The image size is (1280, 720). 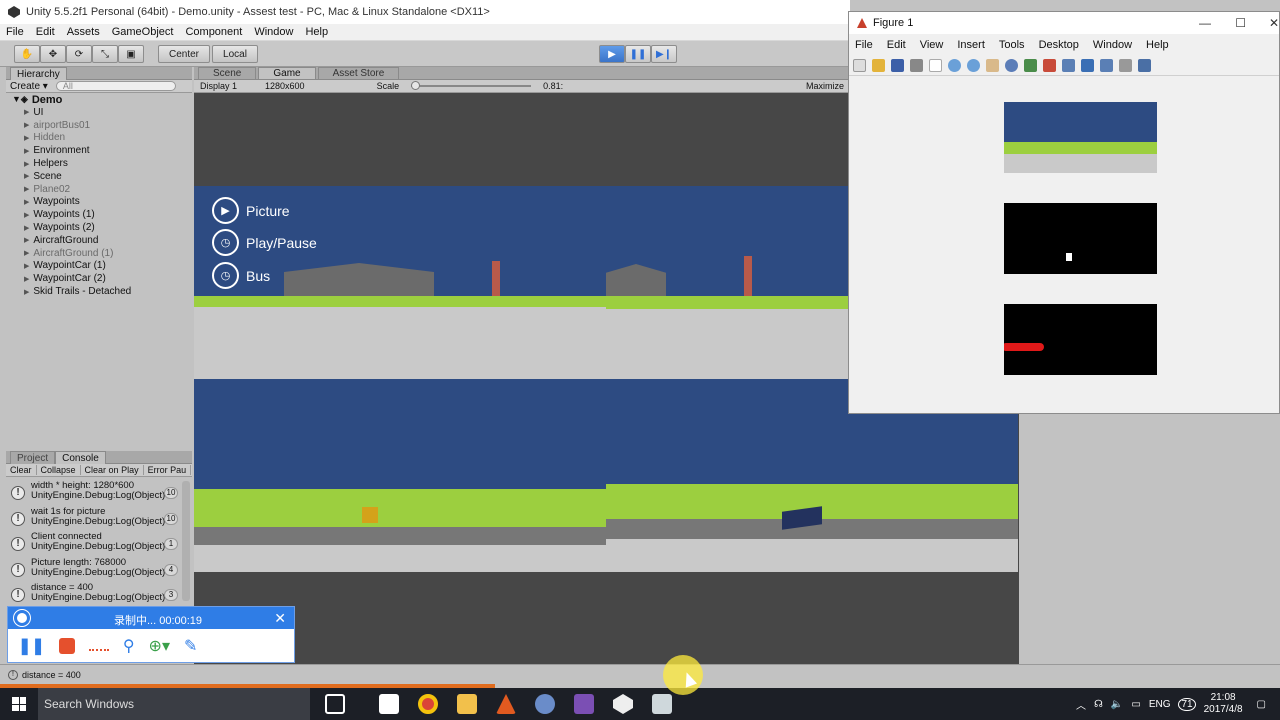 What do you see at coordinates (227, 73) in the screenshot?
I see `tab-scene: Scene` at bounding box center [227, 73].